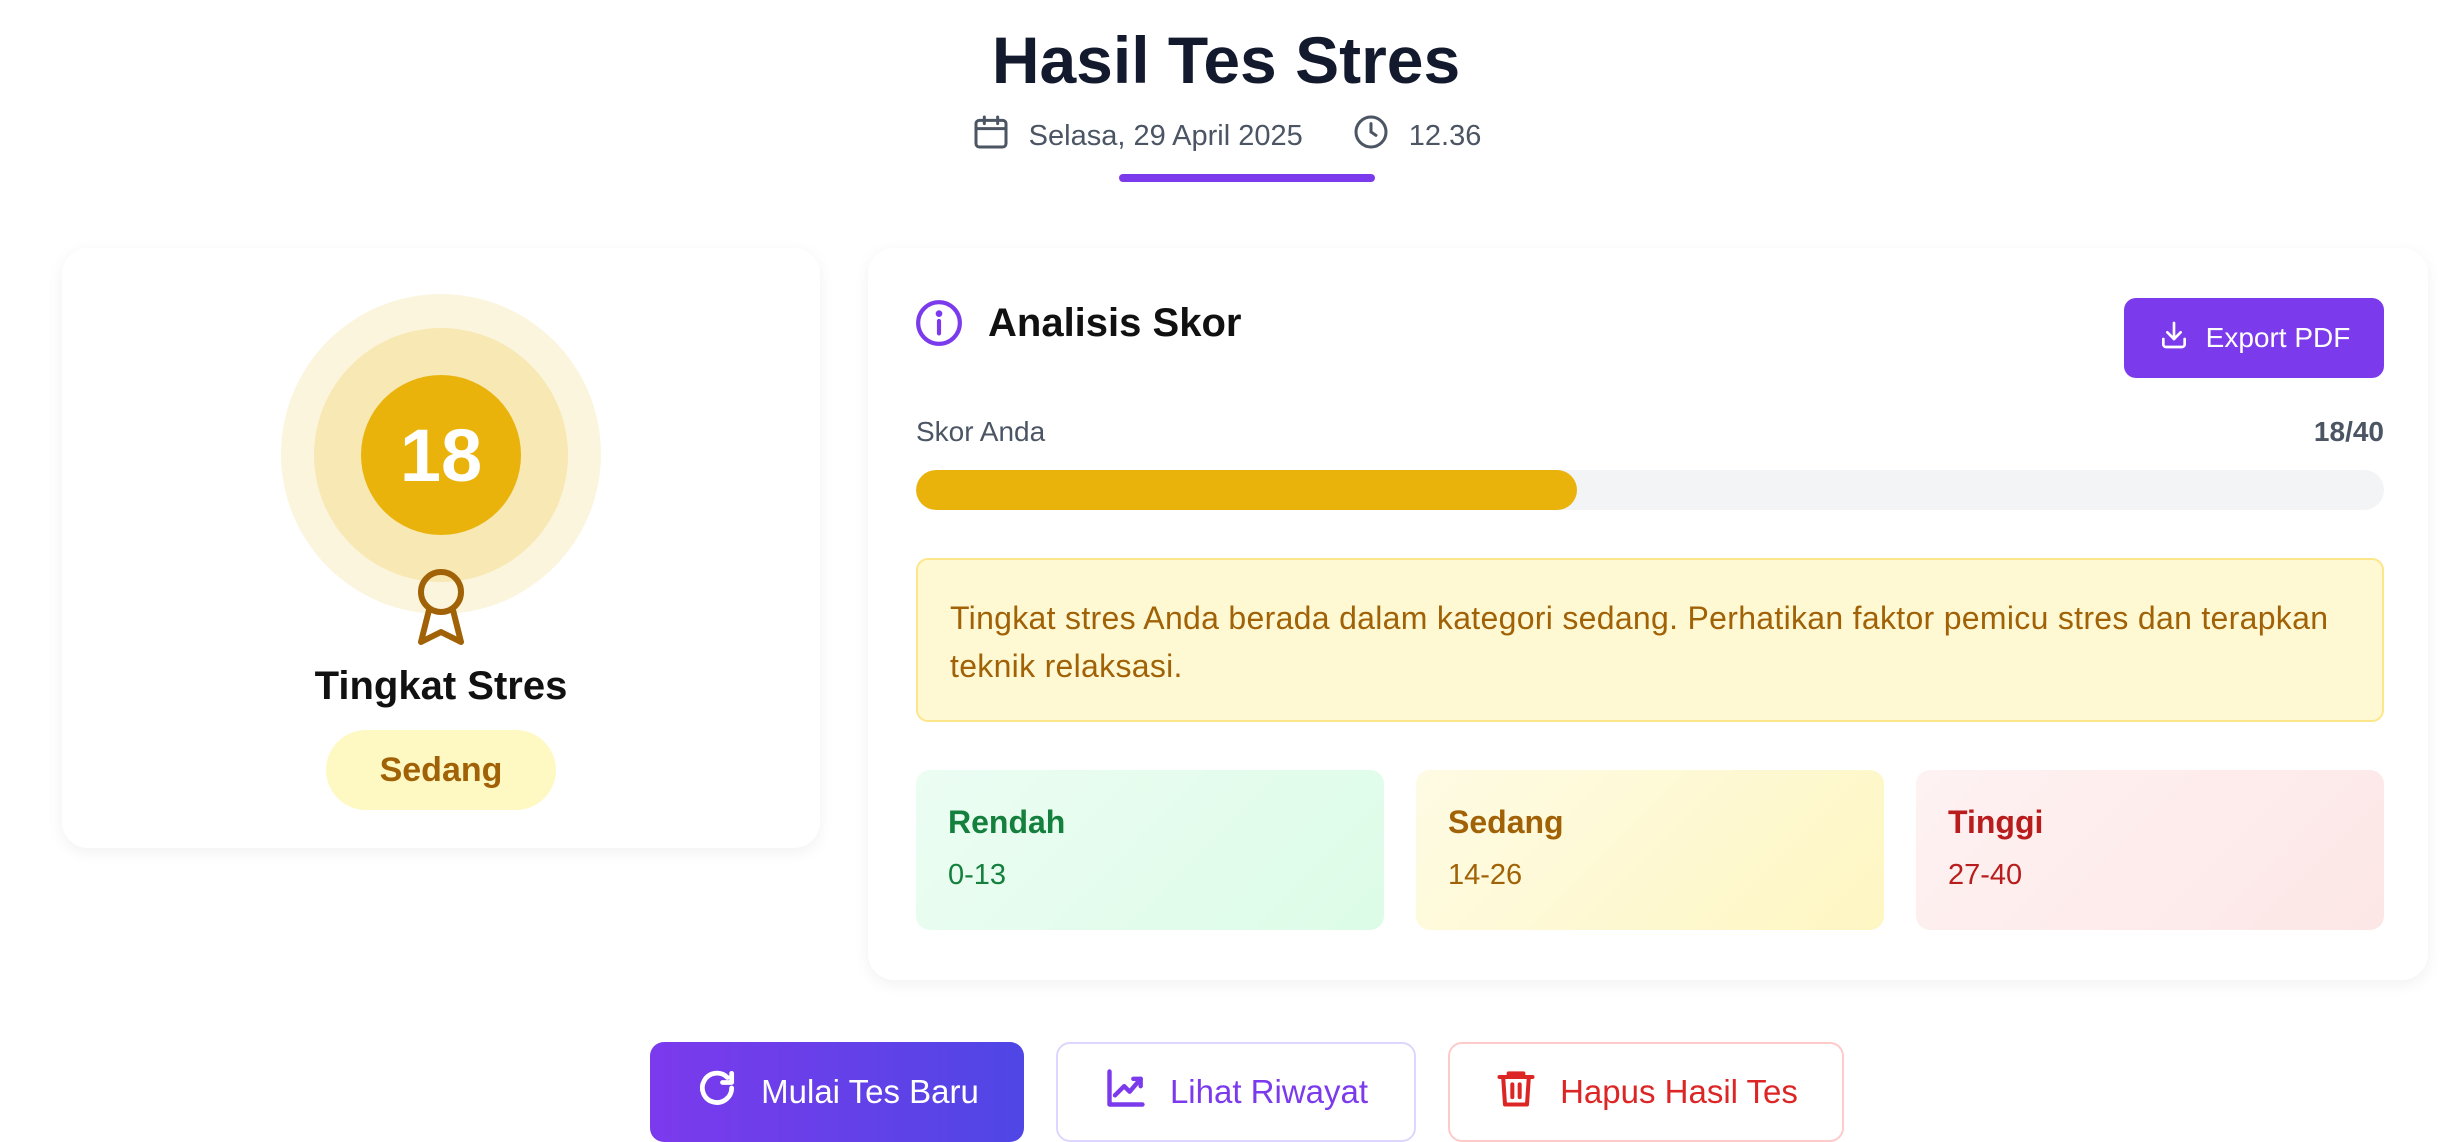 The width and height of the screenshot is (2452, 1142). Describe the element at coordinates (1126, 1092) in the screenshot. I see `chart-line-icon` at that location.